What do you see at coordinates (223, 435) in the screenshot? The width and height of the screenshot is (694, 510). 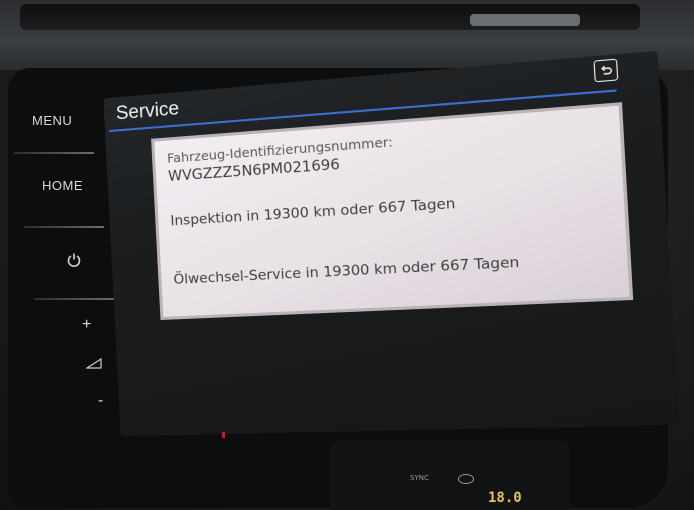 I see `indicator-light` at bounding box center [223, 435].